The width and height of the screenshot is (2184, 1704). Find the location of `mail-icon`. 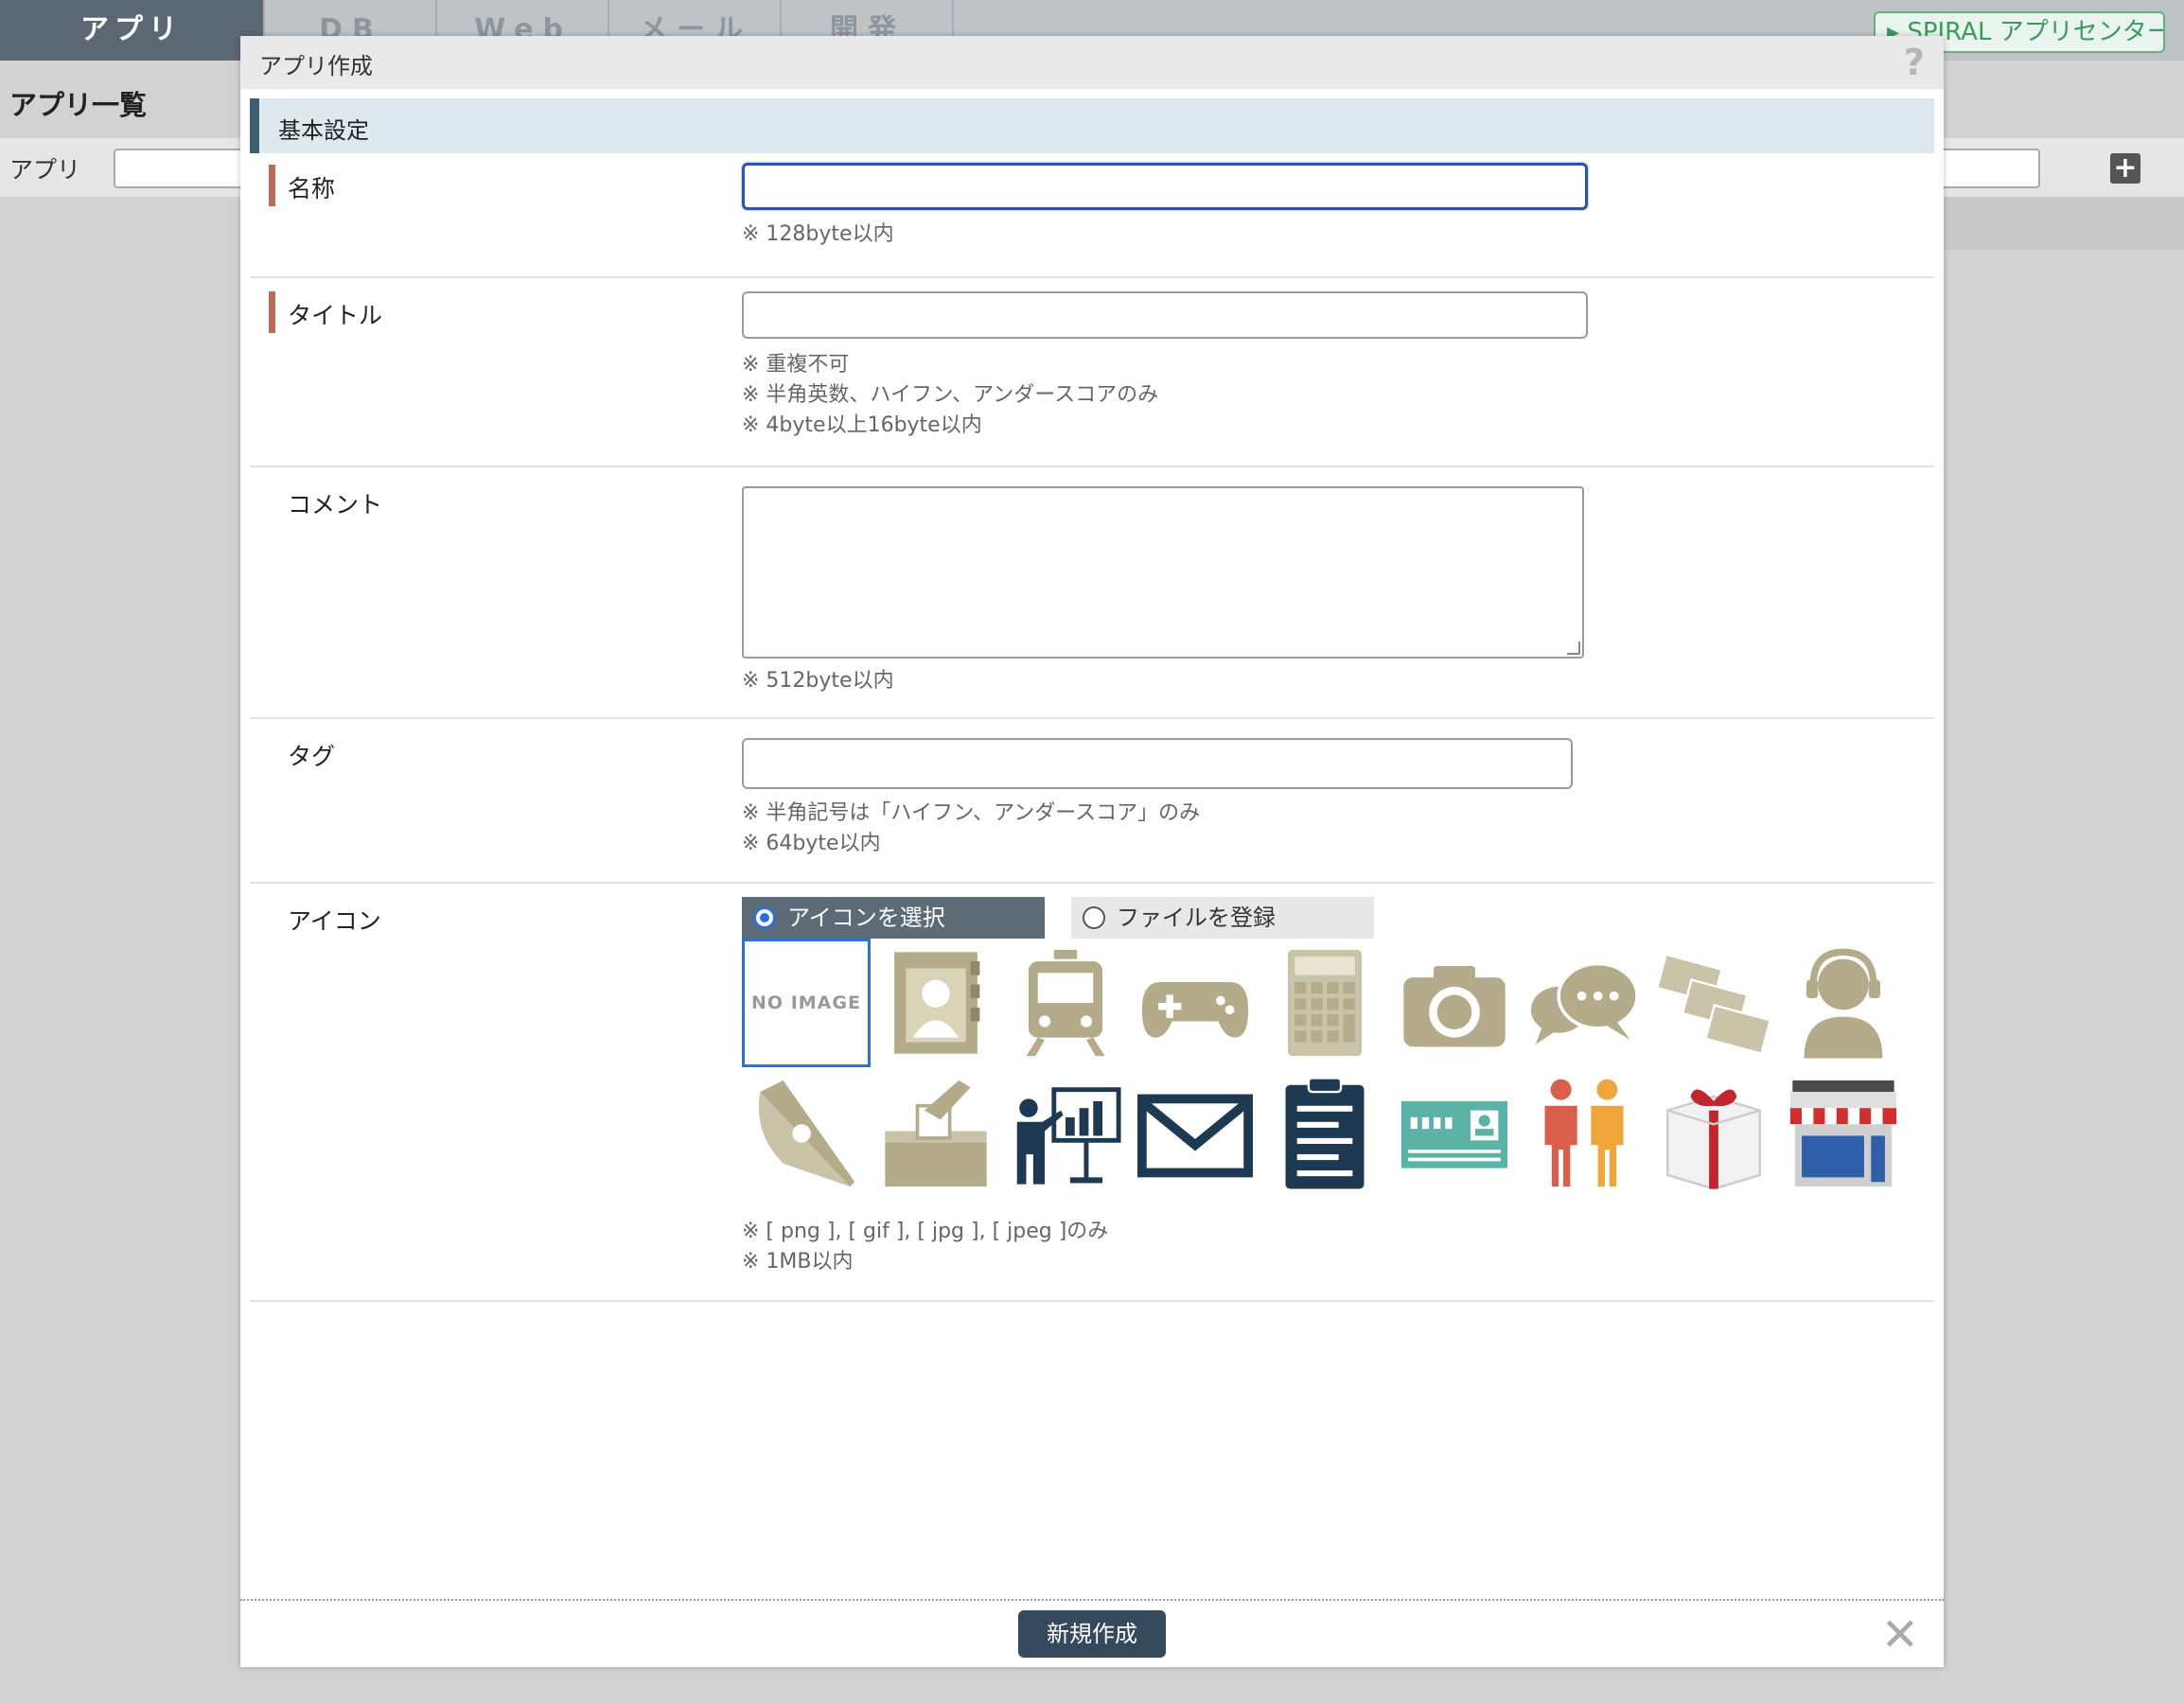

mail-icon is located at coordinates (1195, 1136).